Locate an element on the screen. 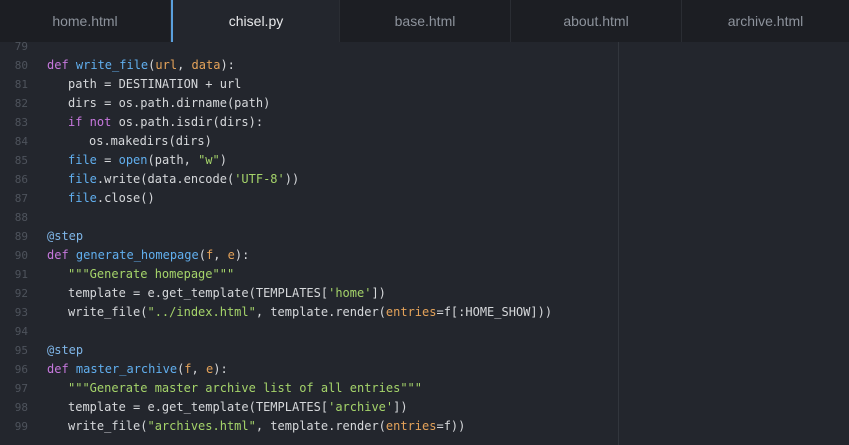  line-number: 84 is located at coordinates (21, 141).